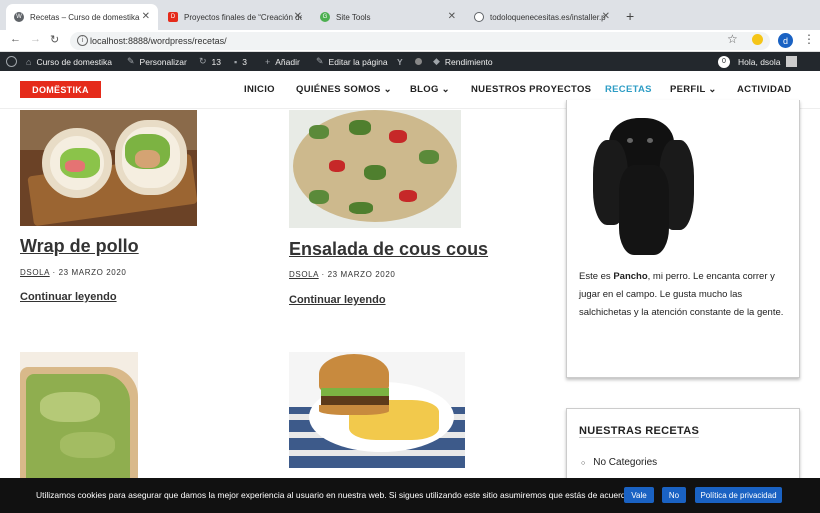 The width and height of the screenshot is (820, 513). I want to click on browser-tab-installer: todoloquenecesitas.es/installer.p ✕, so click(542, 17).